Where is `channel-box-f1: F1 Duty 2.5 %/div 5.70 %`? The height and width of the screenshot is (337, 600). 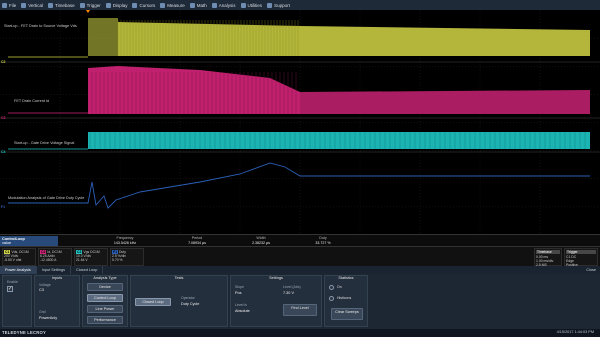 channel-box-f1: F1 Duty 2.5 %/div 5.70 % is located at coordinates (127, 257).